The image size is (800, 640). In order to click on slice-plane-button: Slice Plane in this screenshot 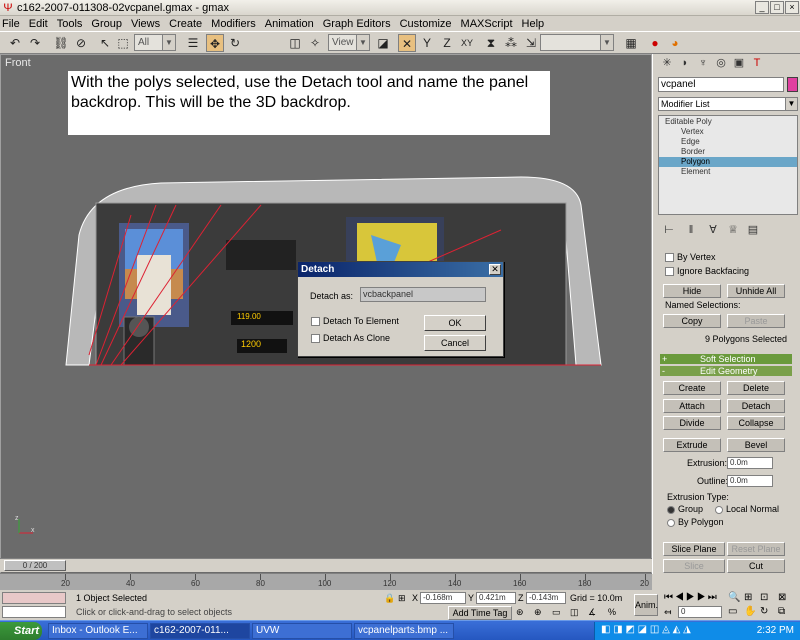, I will do `click(694, 549)`.